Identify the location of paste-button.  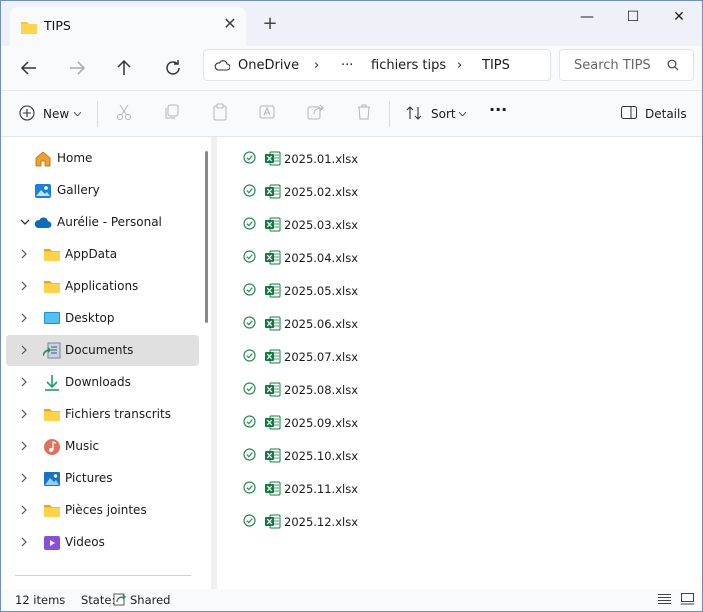
(220, 114).